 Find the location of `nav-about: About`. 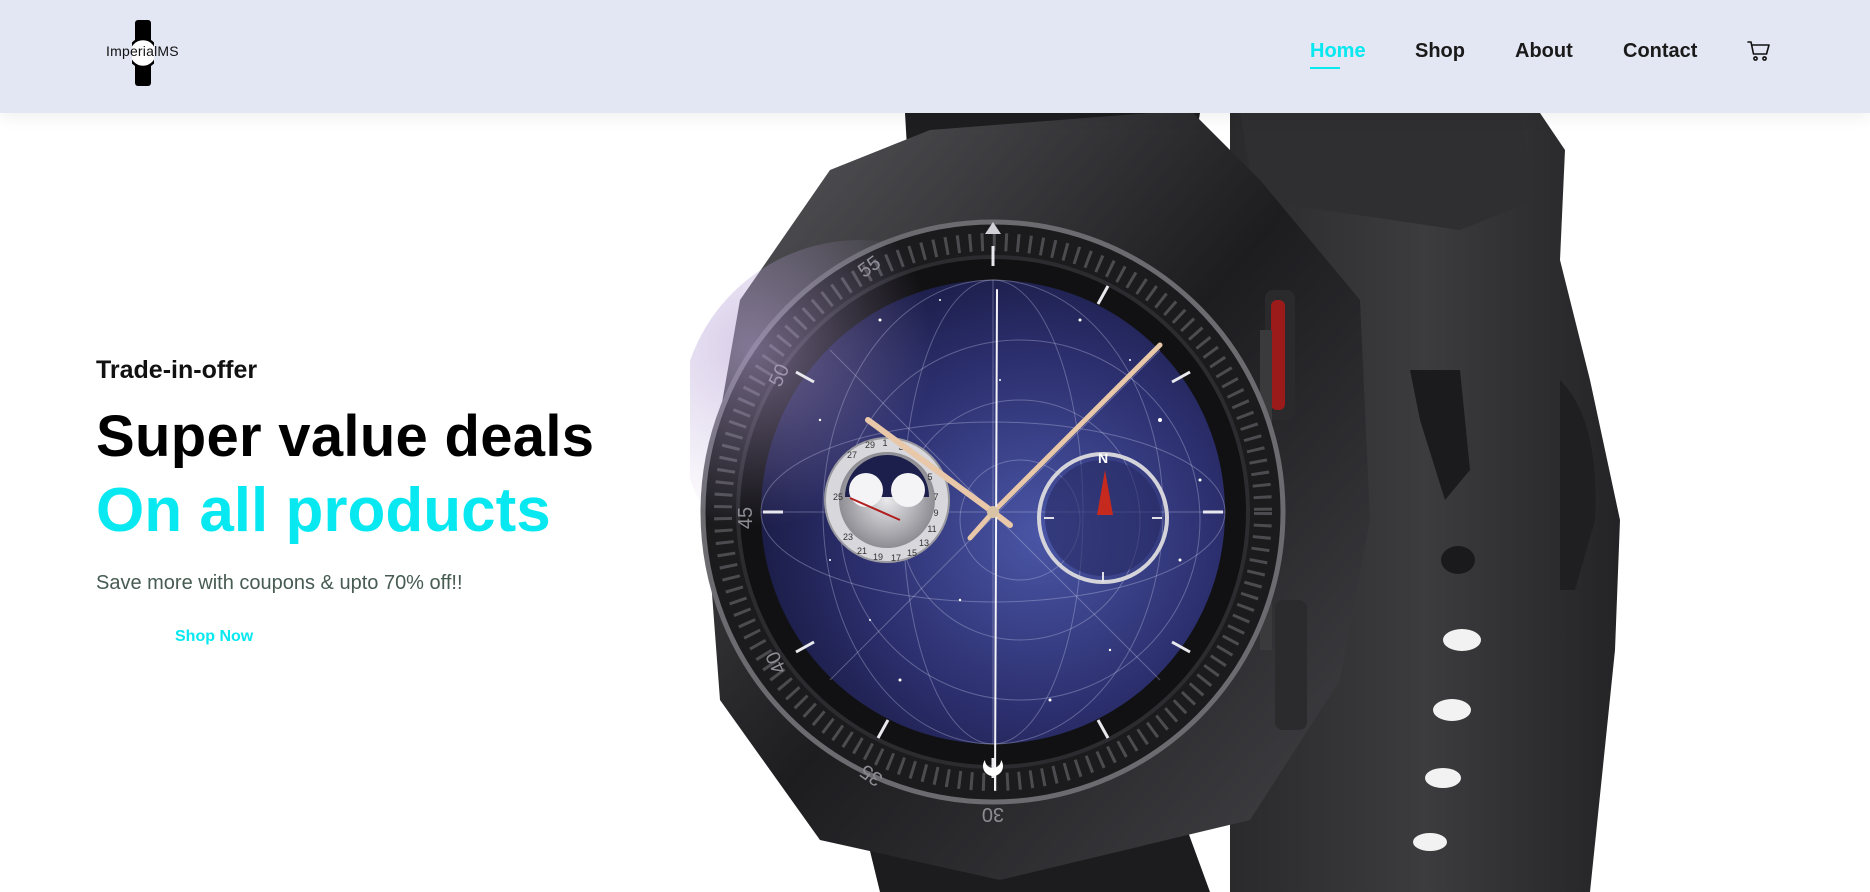

nav-about: About is located at coordinates (1544, 51).